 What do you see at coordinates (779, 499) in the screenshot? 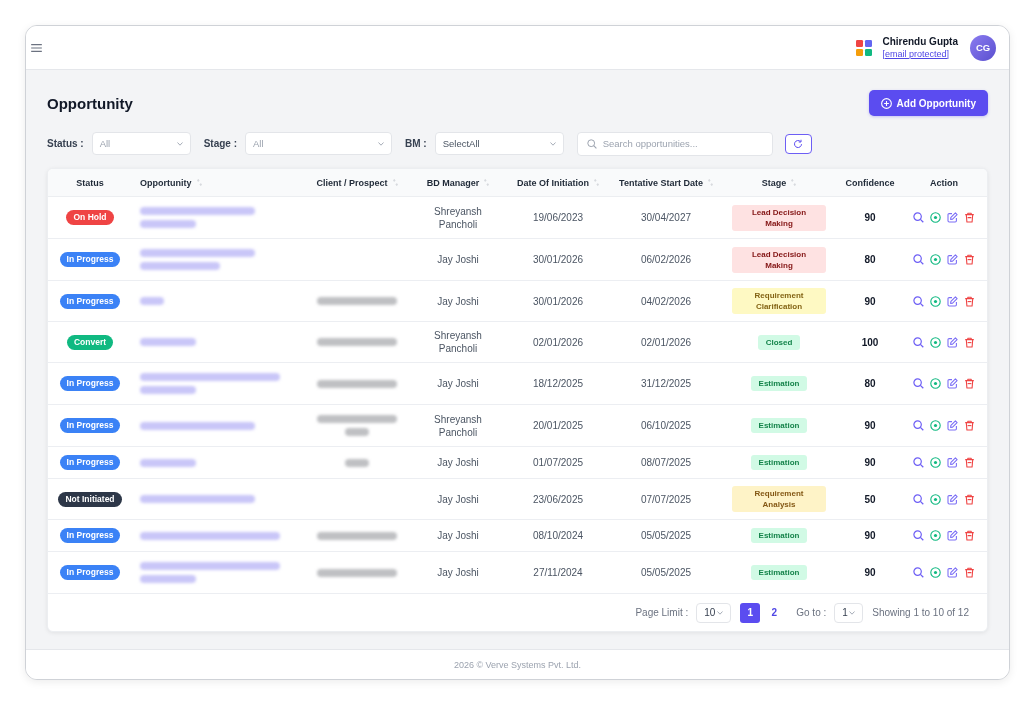
I see `stage-tag: Requirement Analysis` at bounding box center [779, 499].